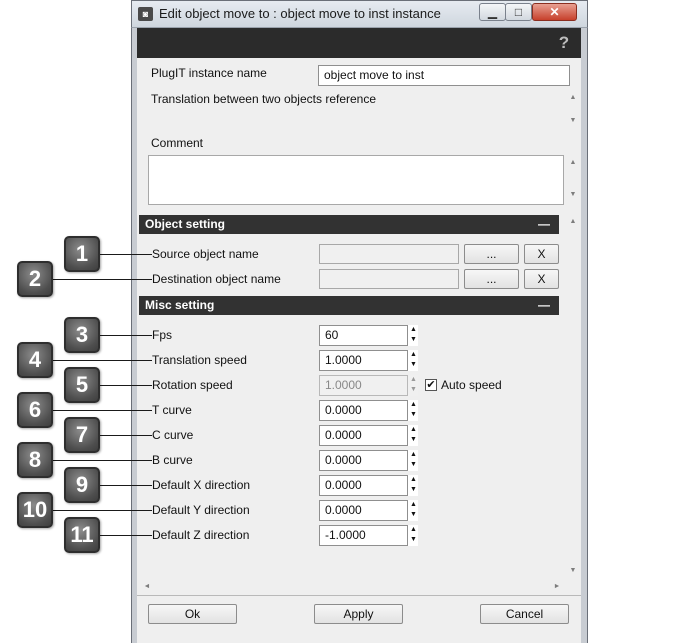 Image resolution: width=700 pixels, height=643 pixels. I want to click on comment-scroll-down-icon: ▼, so click(573, 195).